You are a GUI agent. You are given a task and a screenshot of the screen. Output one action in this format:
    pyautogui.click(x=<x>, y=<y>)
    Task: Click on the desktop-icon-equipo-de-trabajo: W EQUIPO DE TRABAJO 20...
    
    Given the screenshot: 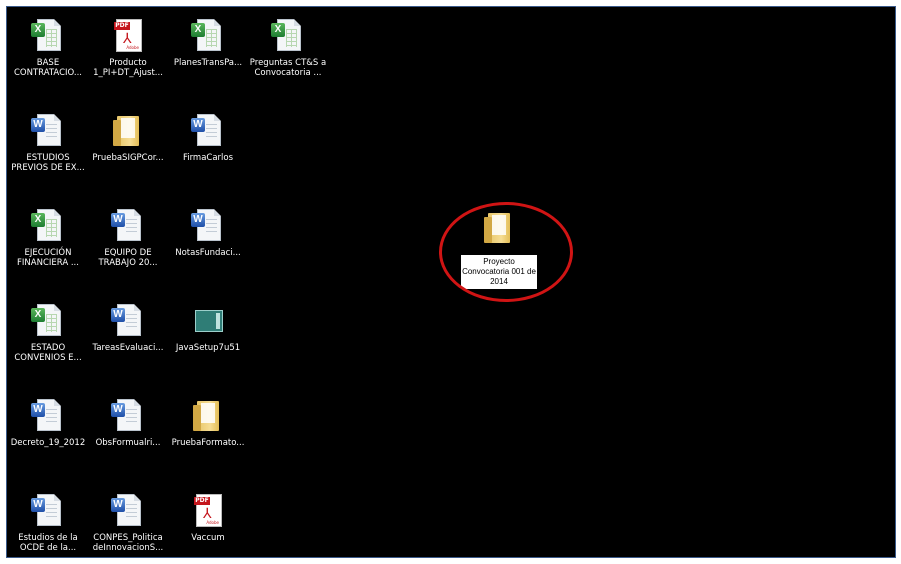 What is the action you would take?
    pyautogui.click(x=128, y=237)
    